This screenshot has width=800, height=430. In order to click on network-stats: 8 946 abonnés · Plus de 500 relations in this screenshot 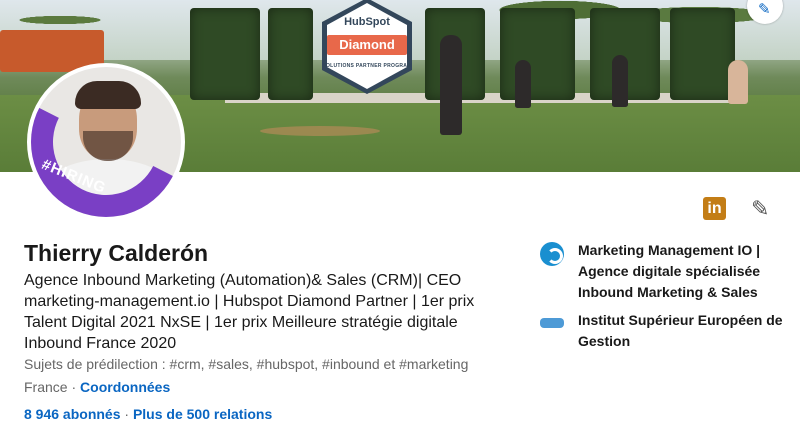, I will do `click(148, 414)`.